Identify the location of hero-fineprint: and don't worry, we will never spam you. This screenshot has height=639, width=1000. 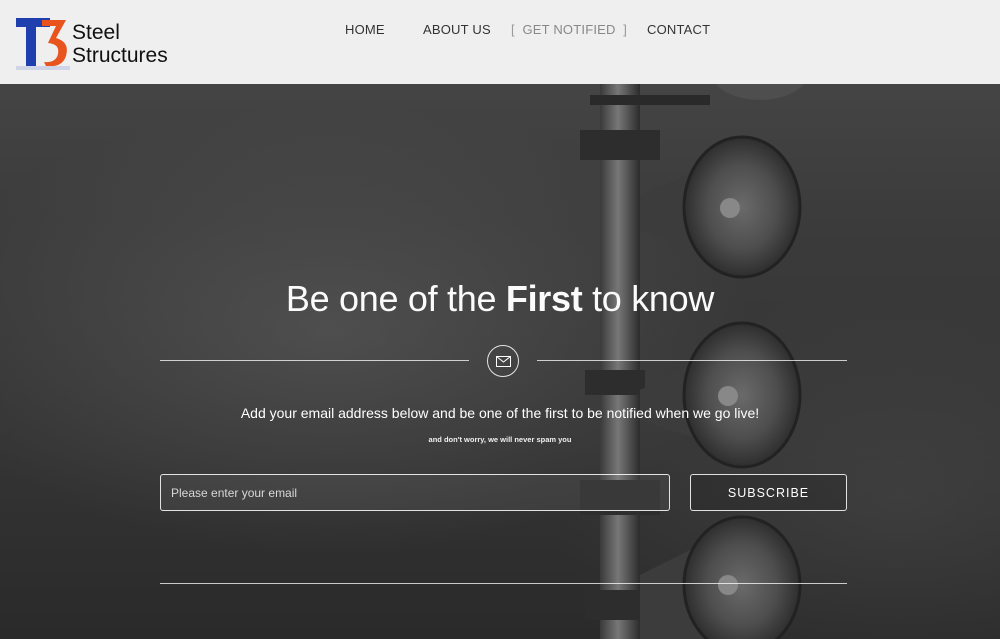
(500, 439).